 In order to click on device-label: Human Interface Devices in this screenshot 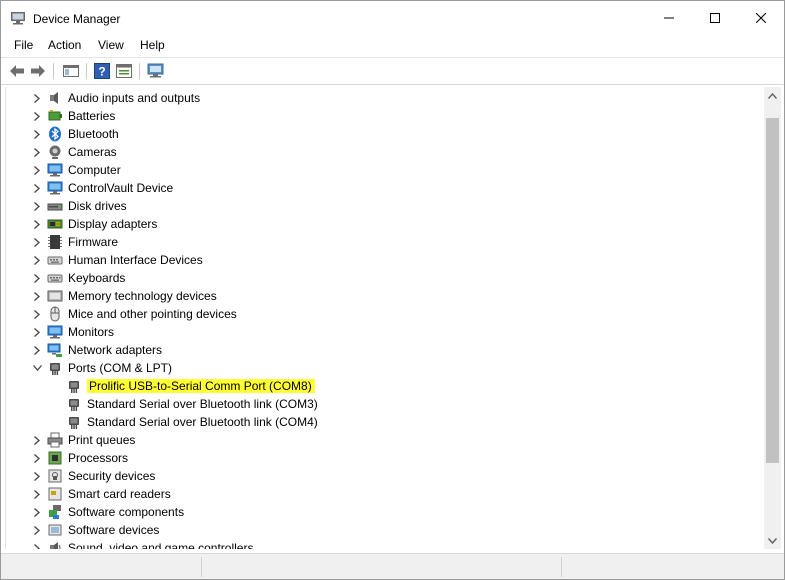, I will do `click(135, 260)`.